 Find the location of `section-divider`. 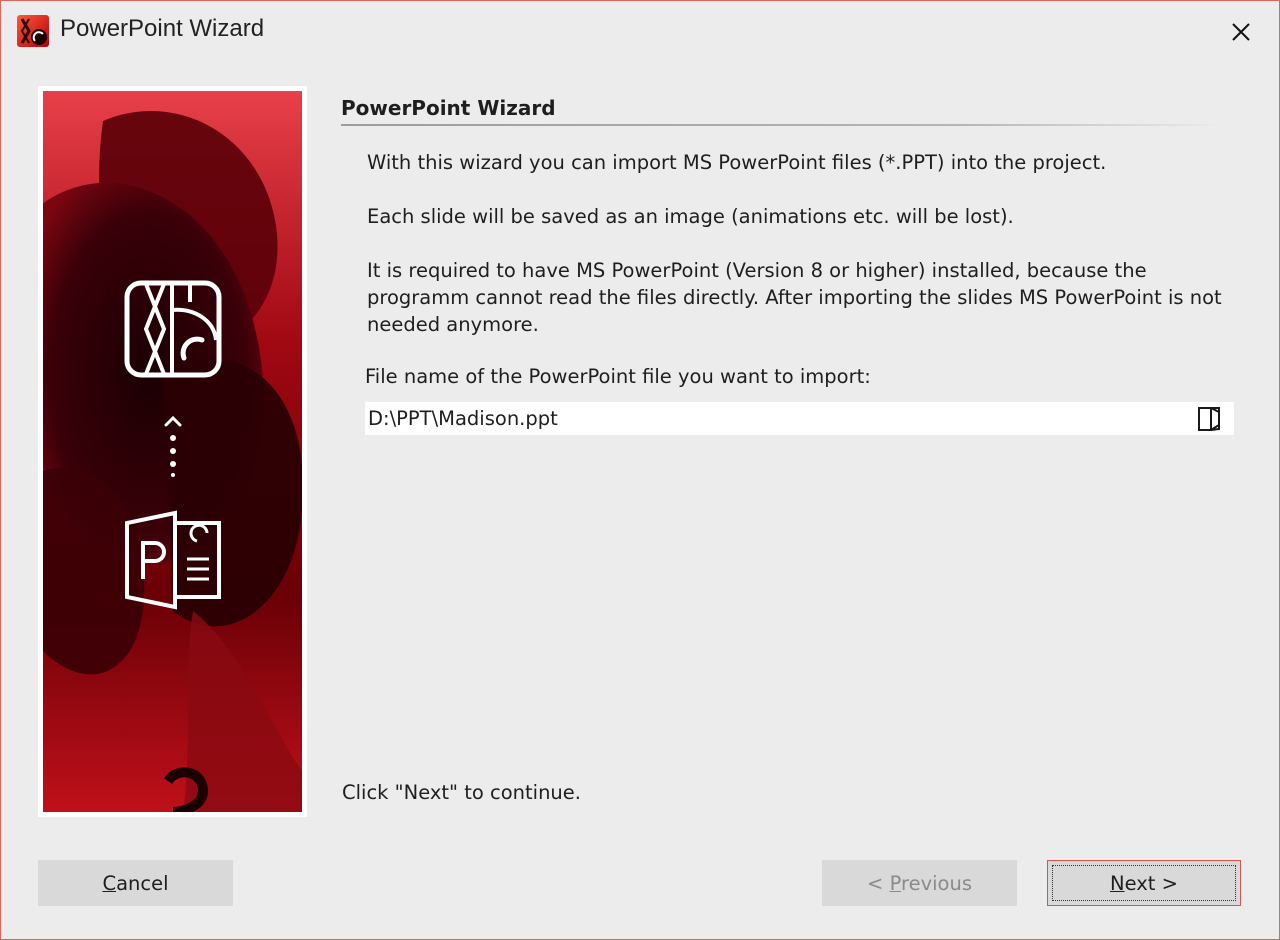

section-divider is located at coordinates (782, 125).